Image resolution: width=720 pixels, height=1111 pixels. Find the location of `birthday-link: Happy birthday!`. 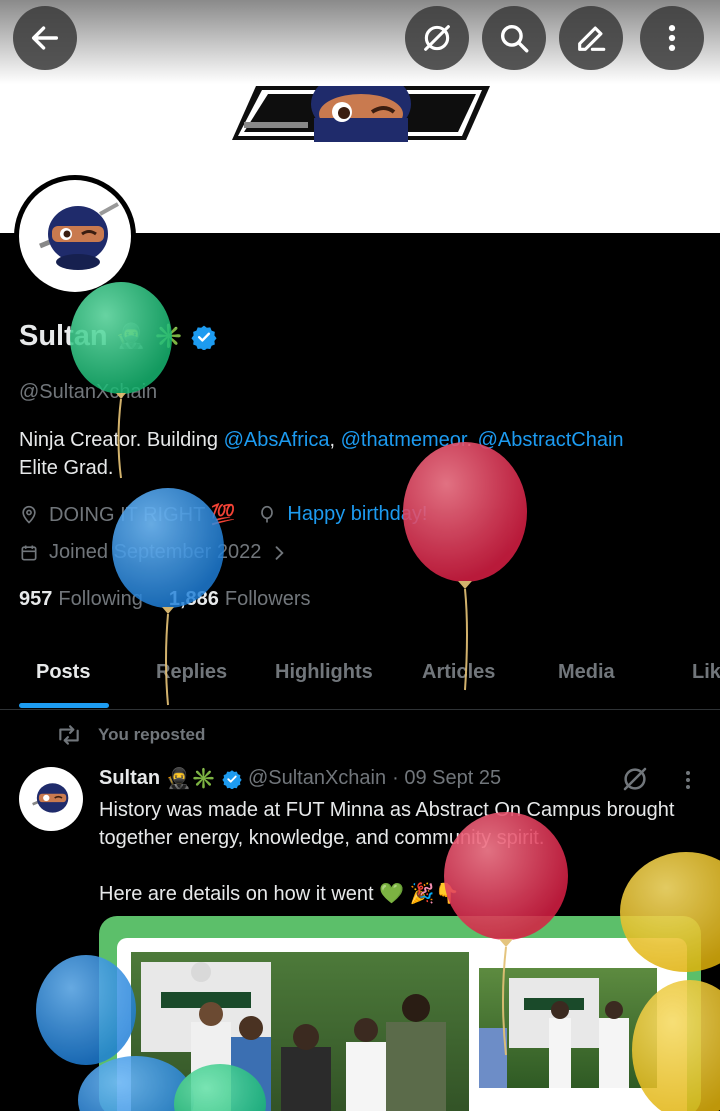

birthday-link: Happy birthday! is located at coordinates (357, 514).